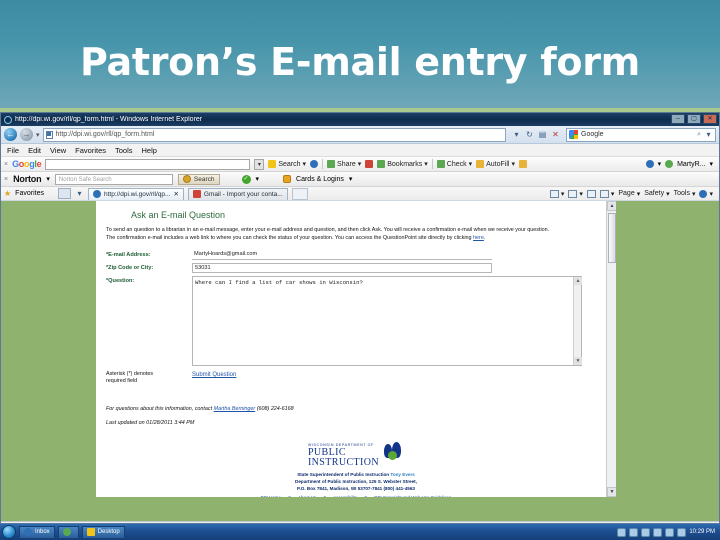  I want to click on norton-search-input: Norton Safe Search, so click(113, 179).